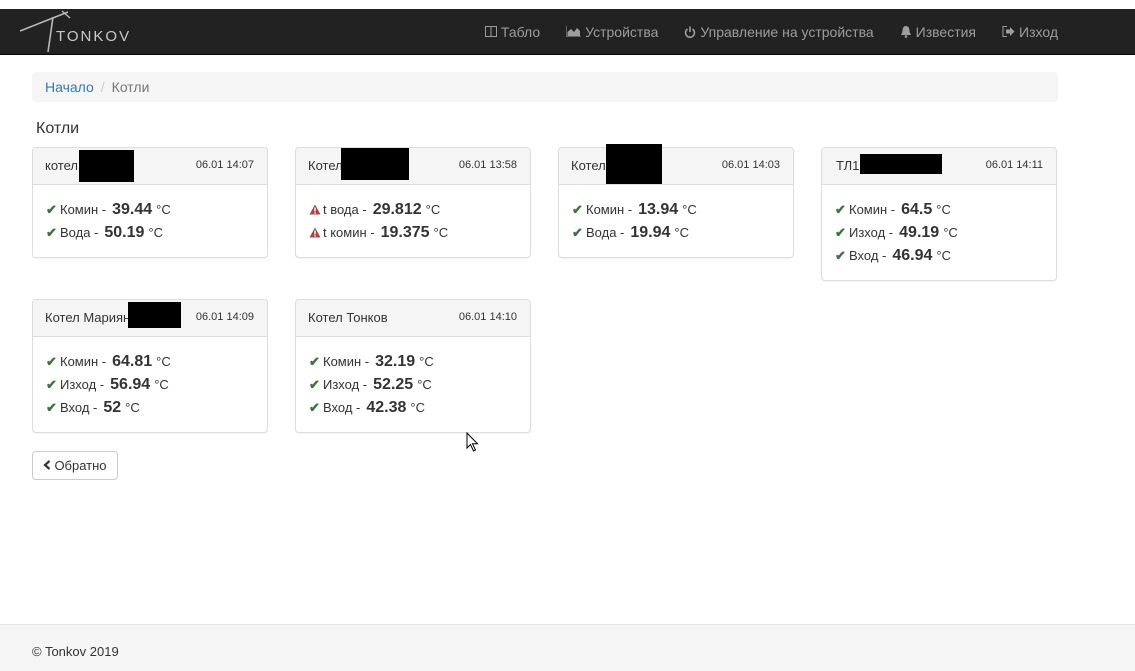 The width and height of the screenshot is (1135, 671). Describe the element at coordinates (750, 165) in the screenshot. I see `boiler-timestamp: 06.01 14:03` at that location.